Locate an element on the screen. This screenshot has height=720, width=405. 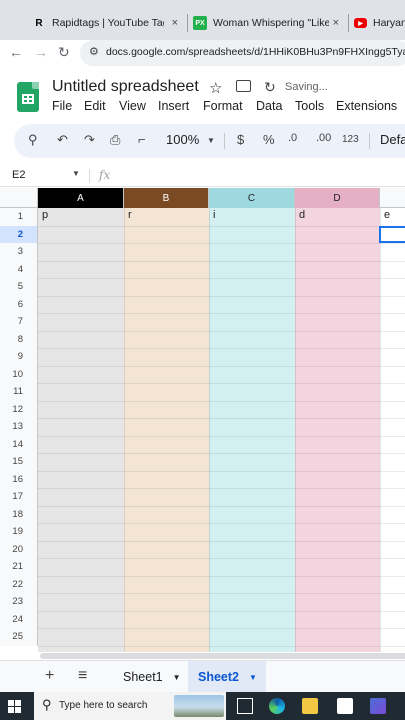
all-sheets-icon: ≡ is located at coordinates (82, 676).